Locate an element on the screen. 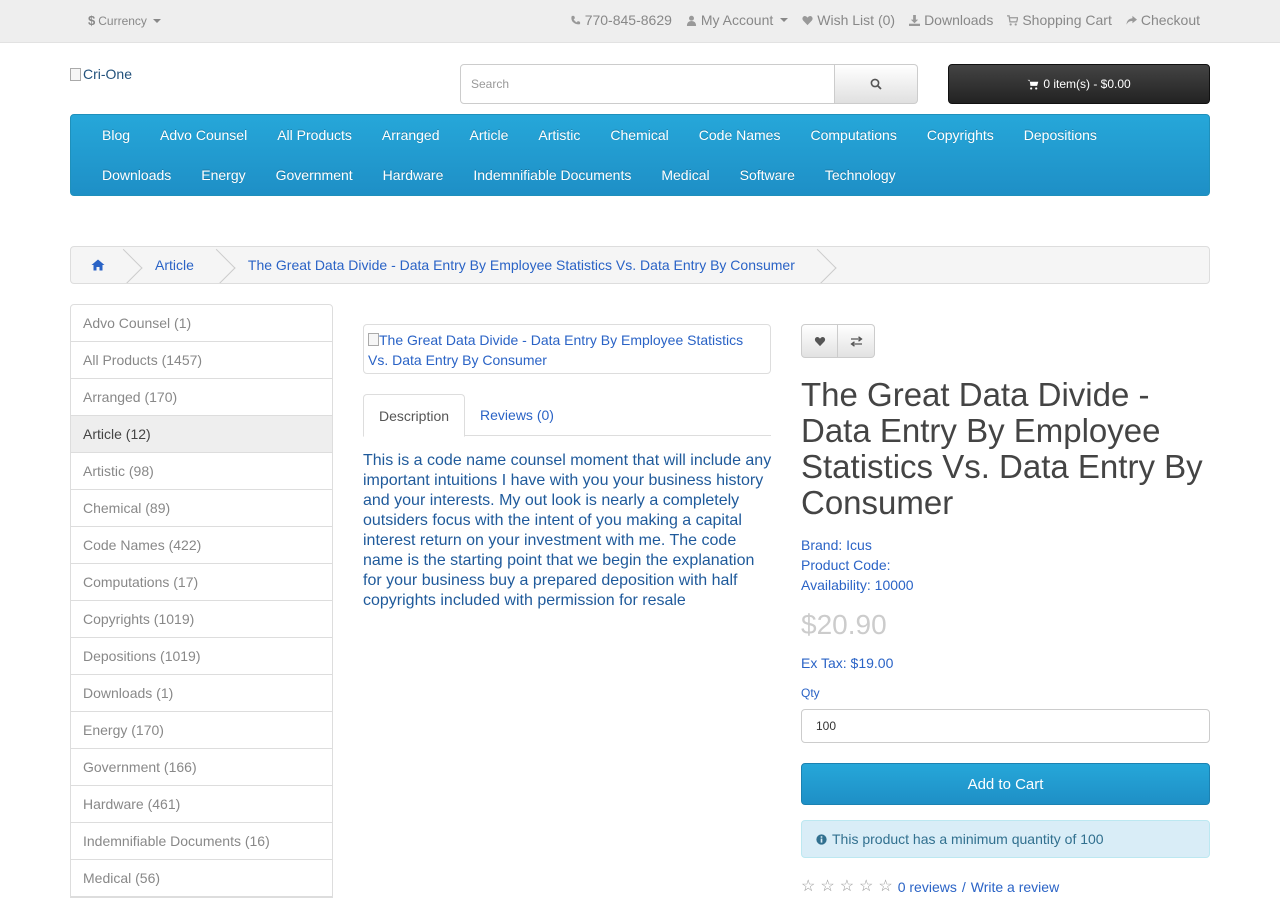 Image resolution: width=1280 pixels, height=900 pixels. breadcrumb-category: Article is located at coordinates (173, 265).